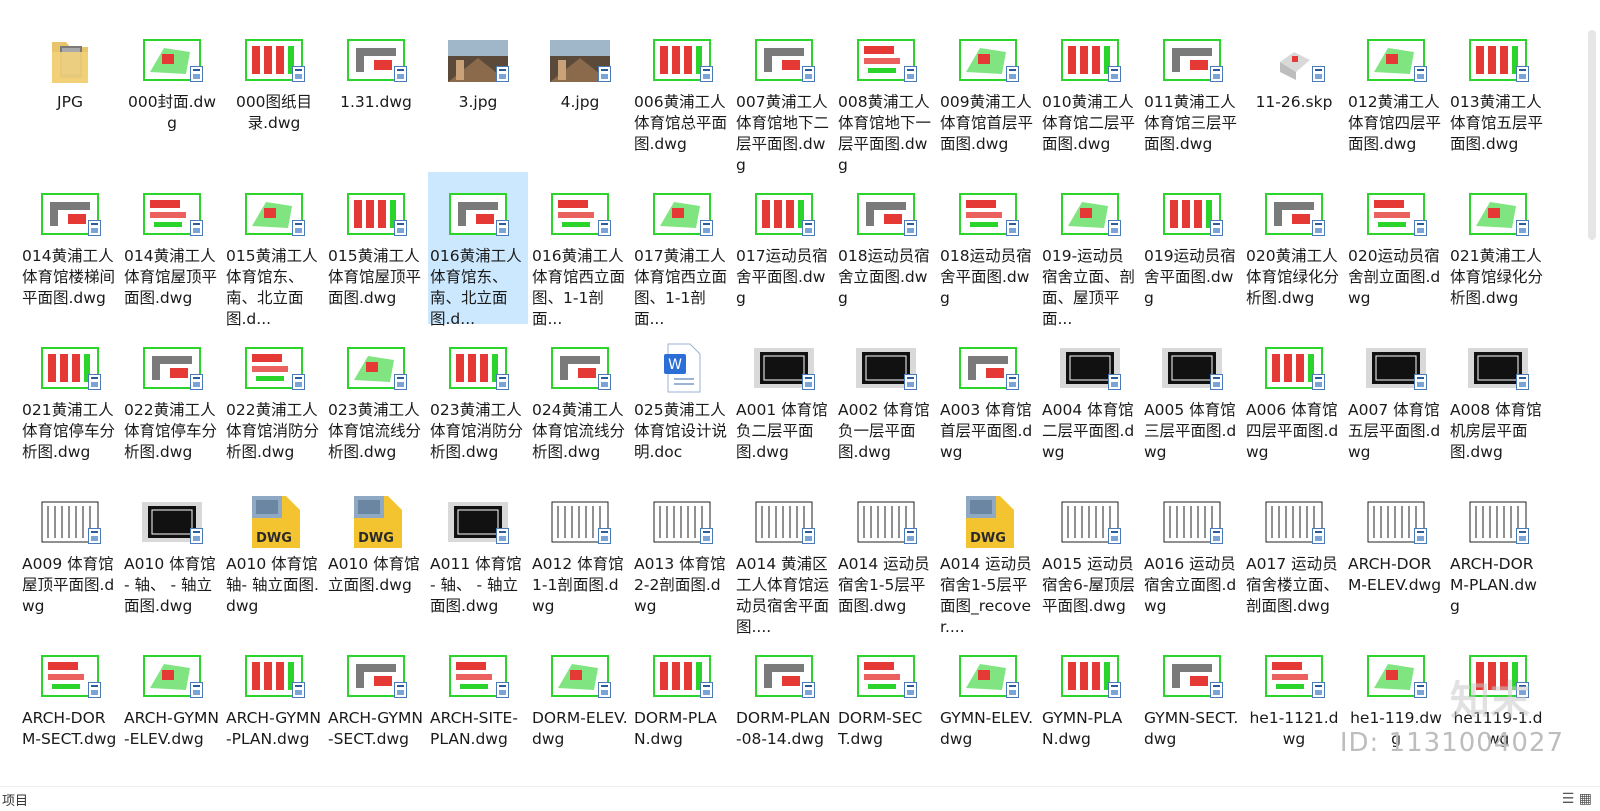 Image resolution: width=1600 pixels, height=811 pixels. Describe the element at coordinates (1090, 556) in the screenshot. I see `file-item: A015 运动员宿舍6-屋顶层平面图.dwg` at that location.